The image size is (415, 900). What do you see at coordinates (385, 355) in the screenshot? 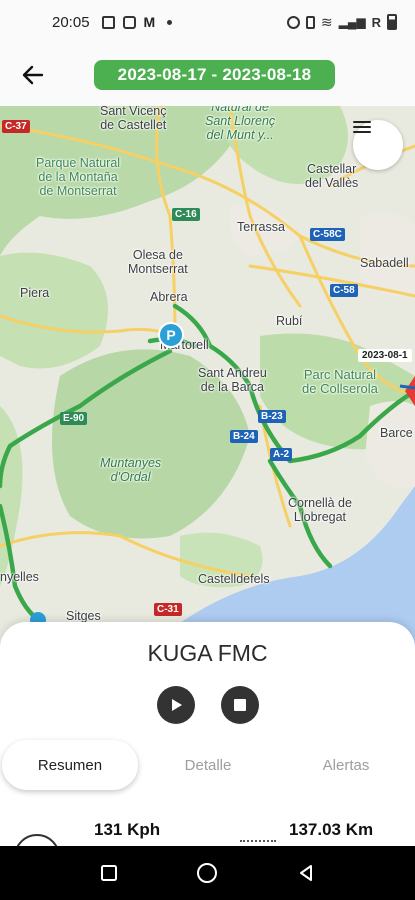
I see `route-end-date-tag: 2023-08-1` at bounding box center [385, 355].